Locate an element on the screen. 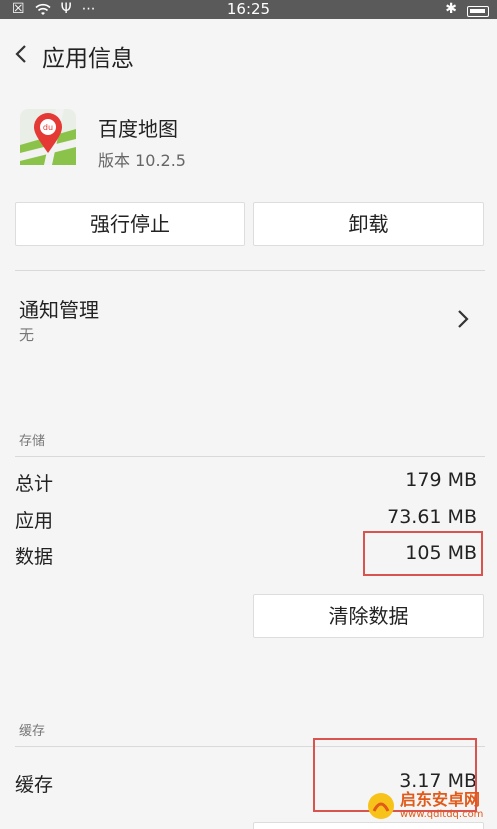  back-arrow-icon is located at coordinates (22, 54).